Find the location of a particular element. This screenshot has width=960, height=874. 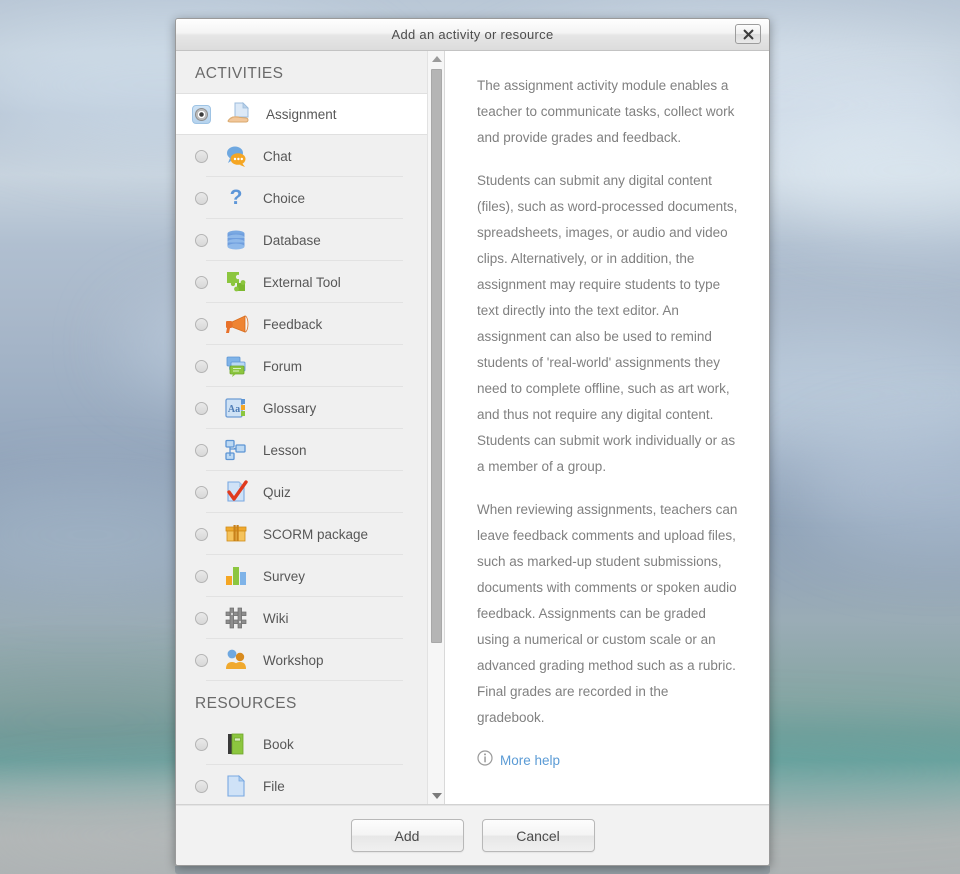

glossary-icon: Aa is located at coordinates (236, 408).